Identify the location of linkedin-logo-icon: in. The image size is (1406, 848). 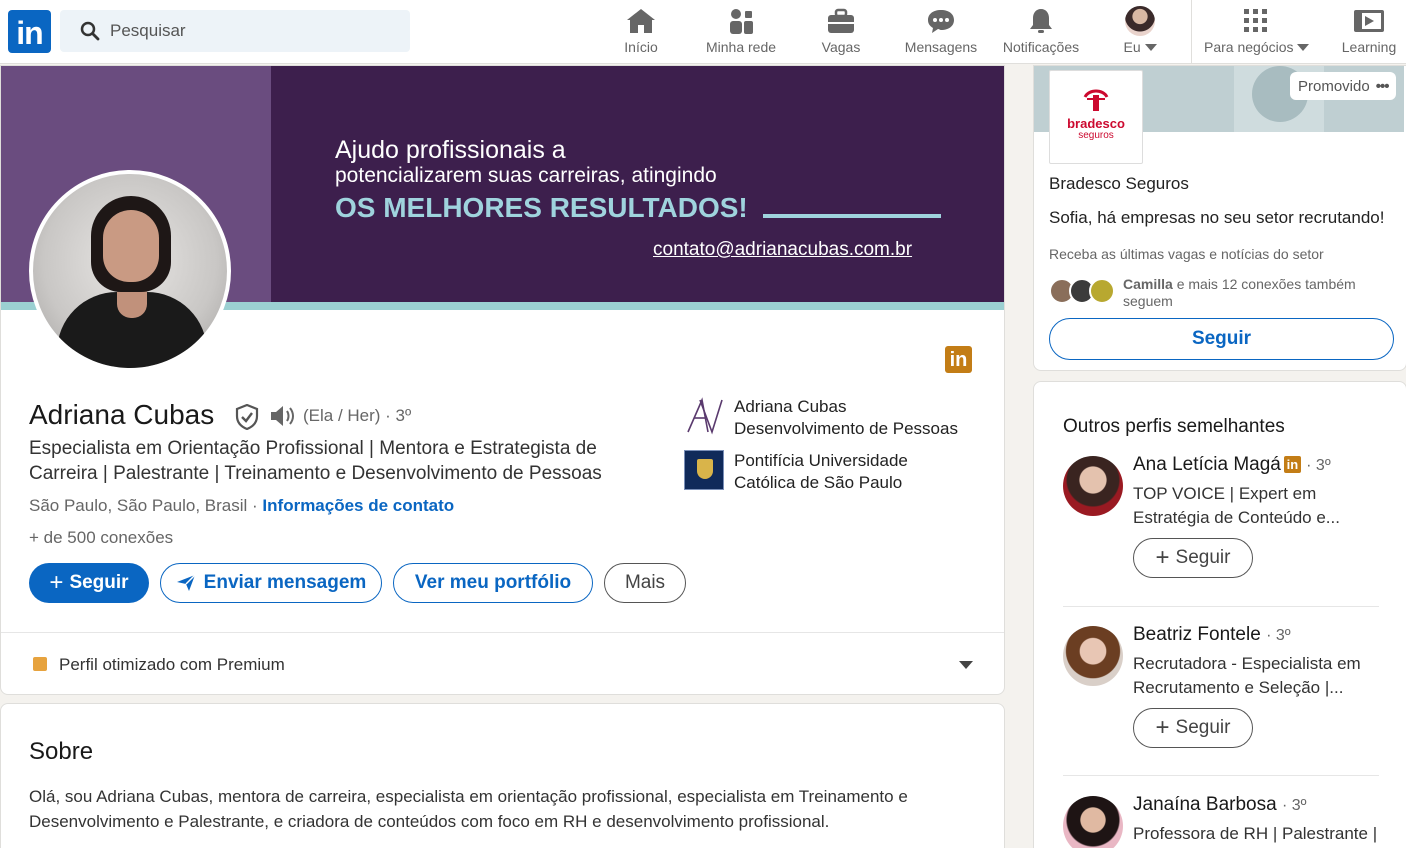
(29, 31).